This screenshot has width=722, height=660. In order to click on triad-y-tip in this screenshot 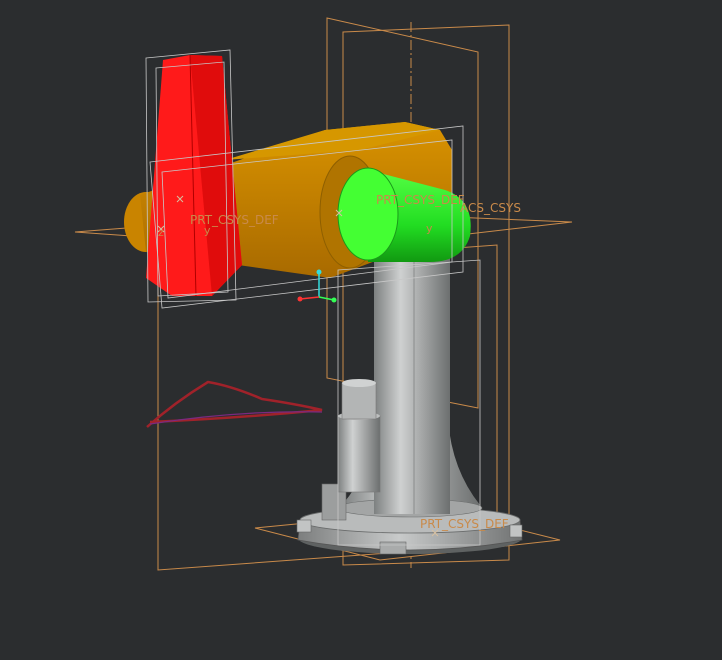, I will do `click(334, 300)`.